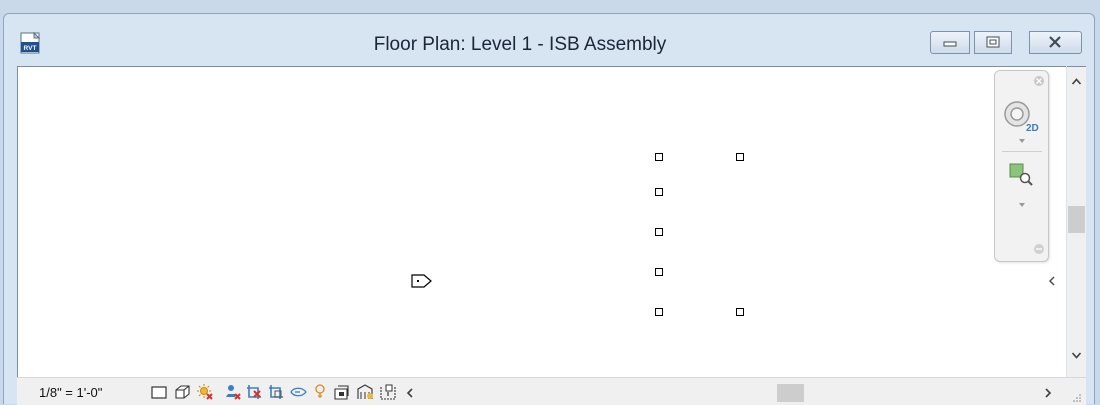 The height and width of the screenshot is (405, 1100). Describe the element at coordinates (423, 281) in the screenshot. I see `elevation-tag-icon` at that location.